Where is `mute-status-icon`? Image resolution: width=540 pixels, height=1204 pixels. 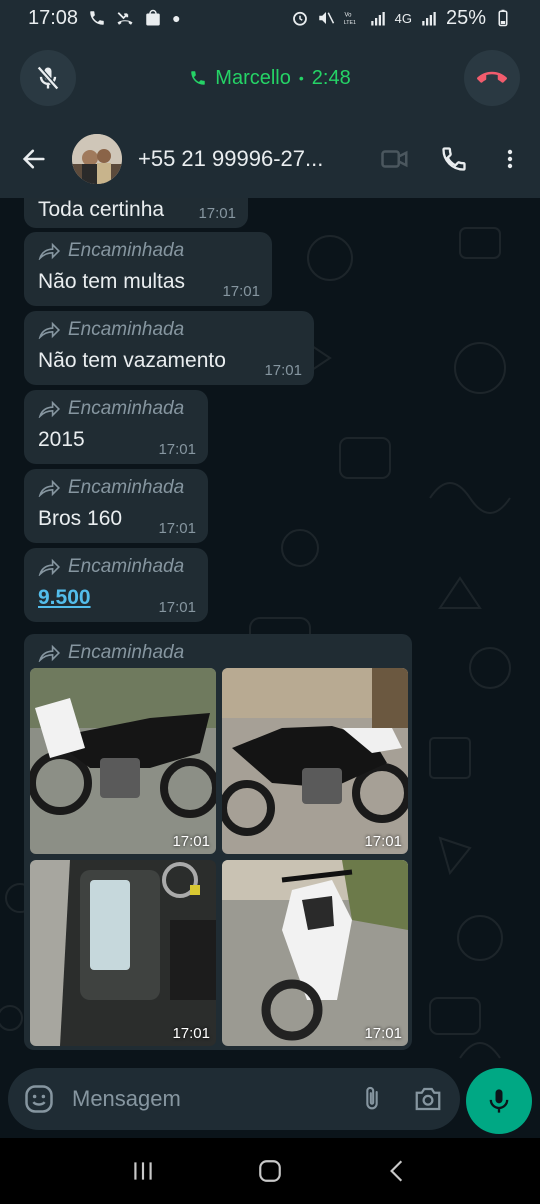 mute-status-icon is located at coordinates (326, 18).